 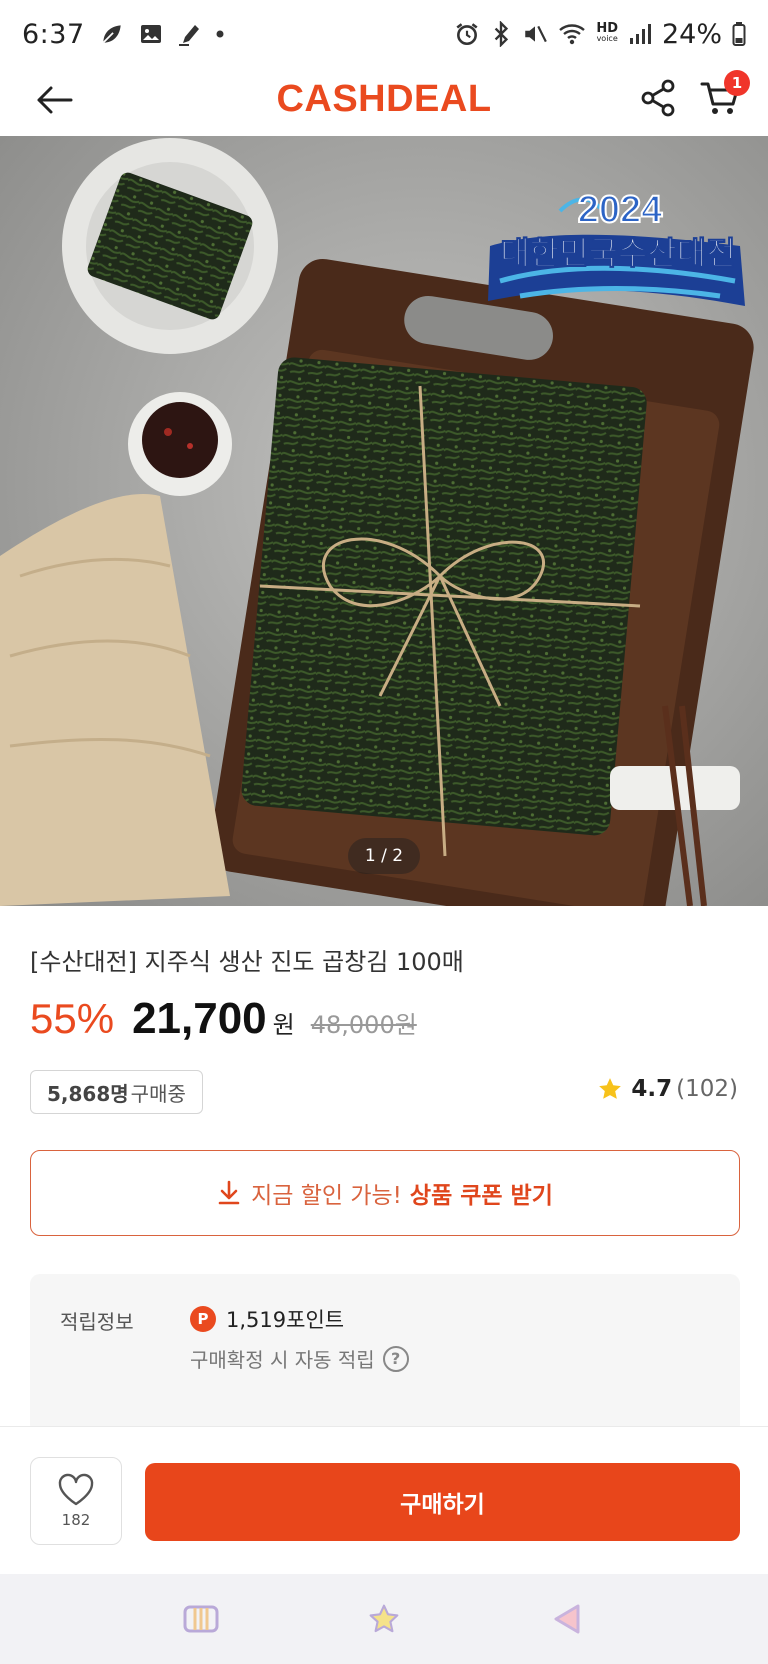 I want to click on buyers-badge: 5,868명 구매중, so click(x=116, y=1092).